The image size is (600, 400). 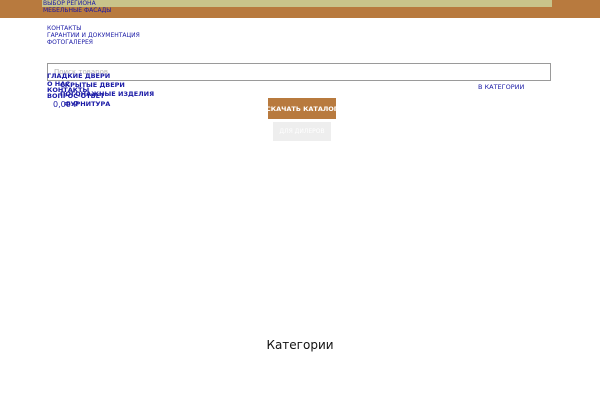 What do you see at coordinates (300, 345) in the screenshot?
I see `categories-heading: Категории` at bounding box center [300, 345].